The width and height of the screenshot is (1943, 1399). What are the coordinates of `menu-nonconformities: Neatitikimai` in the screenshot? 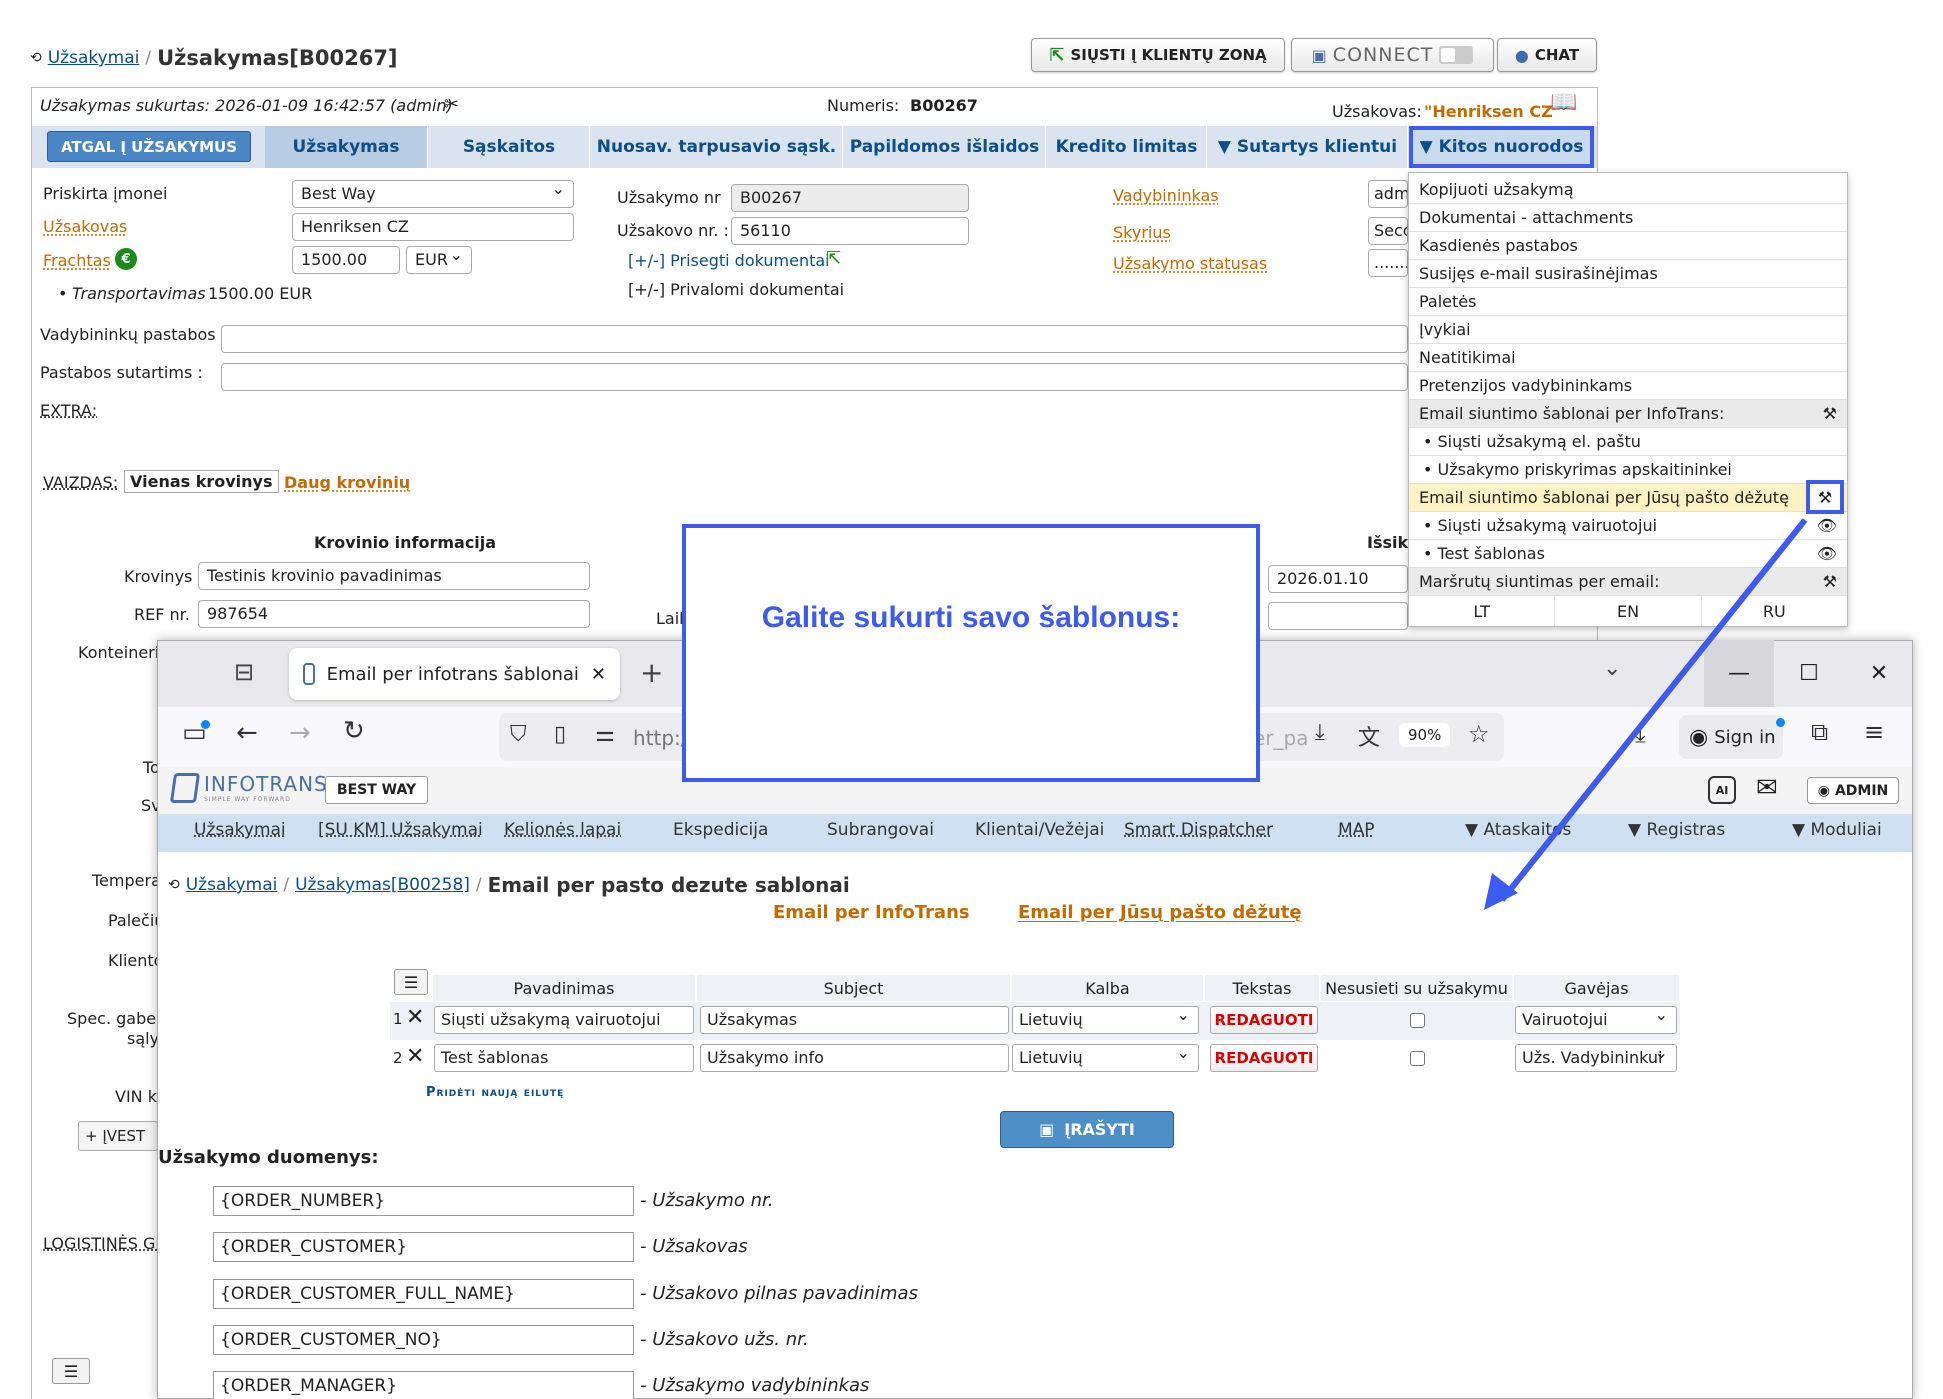 It's located at (1628, 358).